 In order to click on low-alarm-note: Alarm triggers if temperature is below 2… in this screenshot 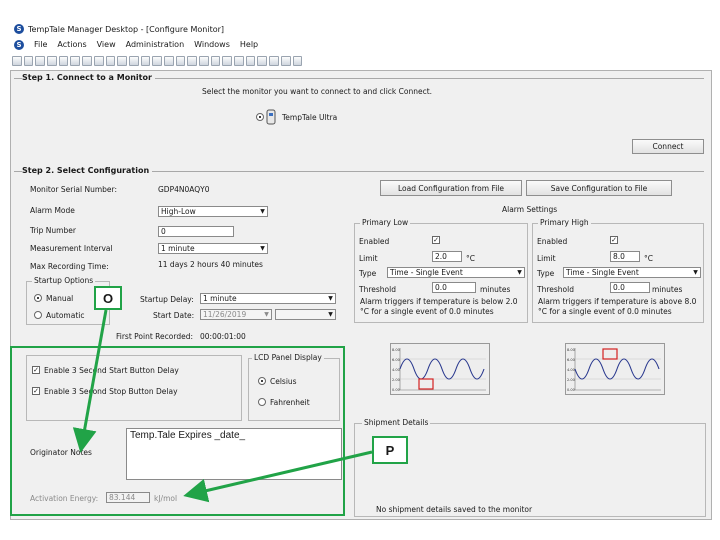, I will do `click(439, 306)`.